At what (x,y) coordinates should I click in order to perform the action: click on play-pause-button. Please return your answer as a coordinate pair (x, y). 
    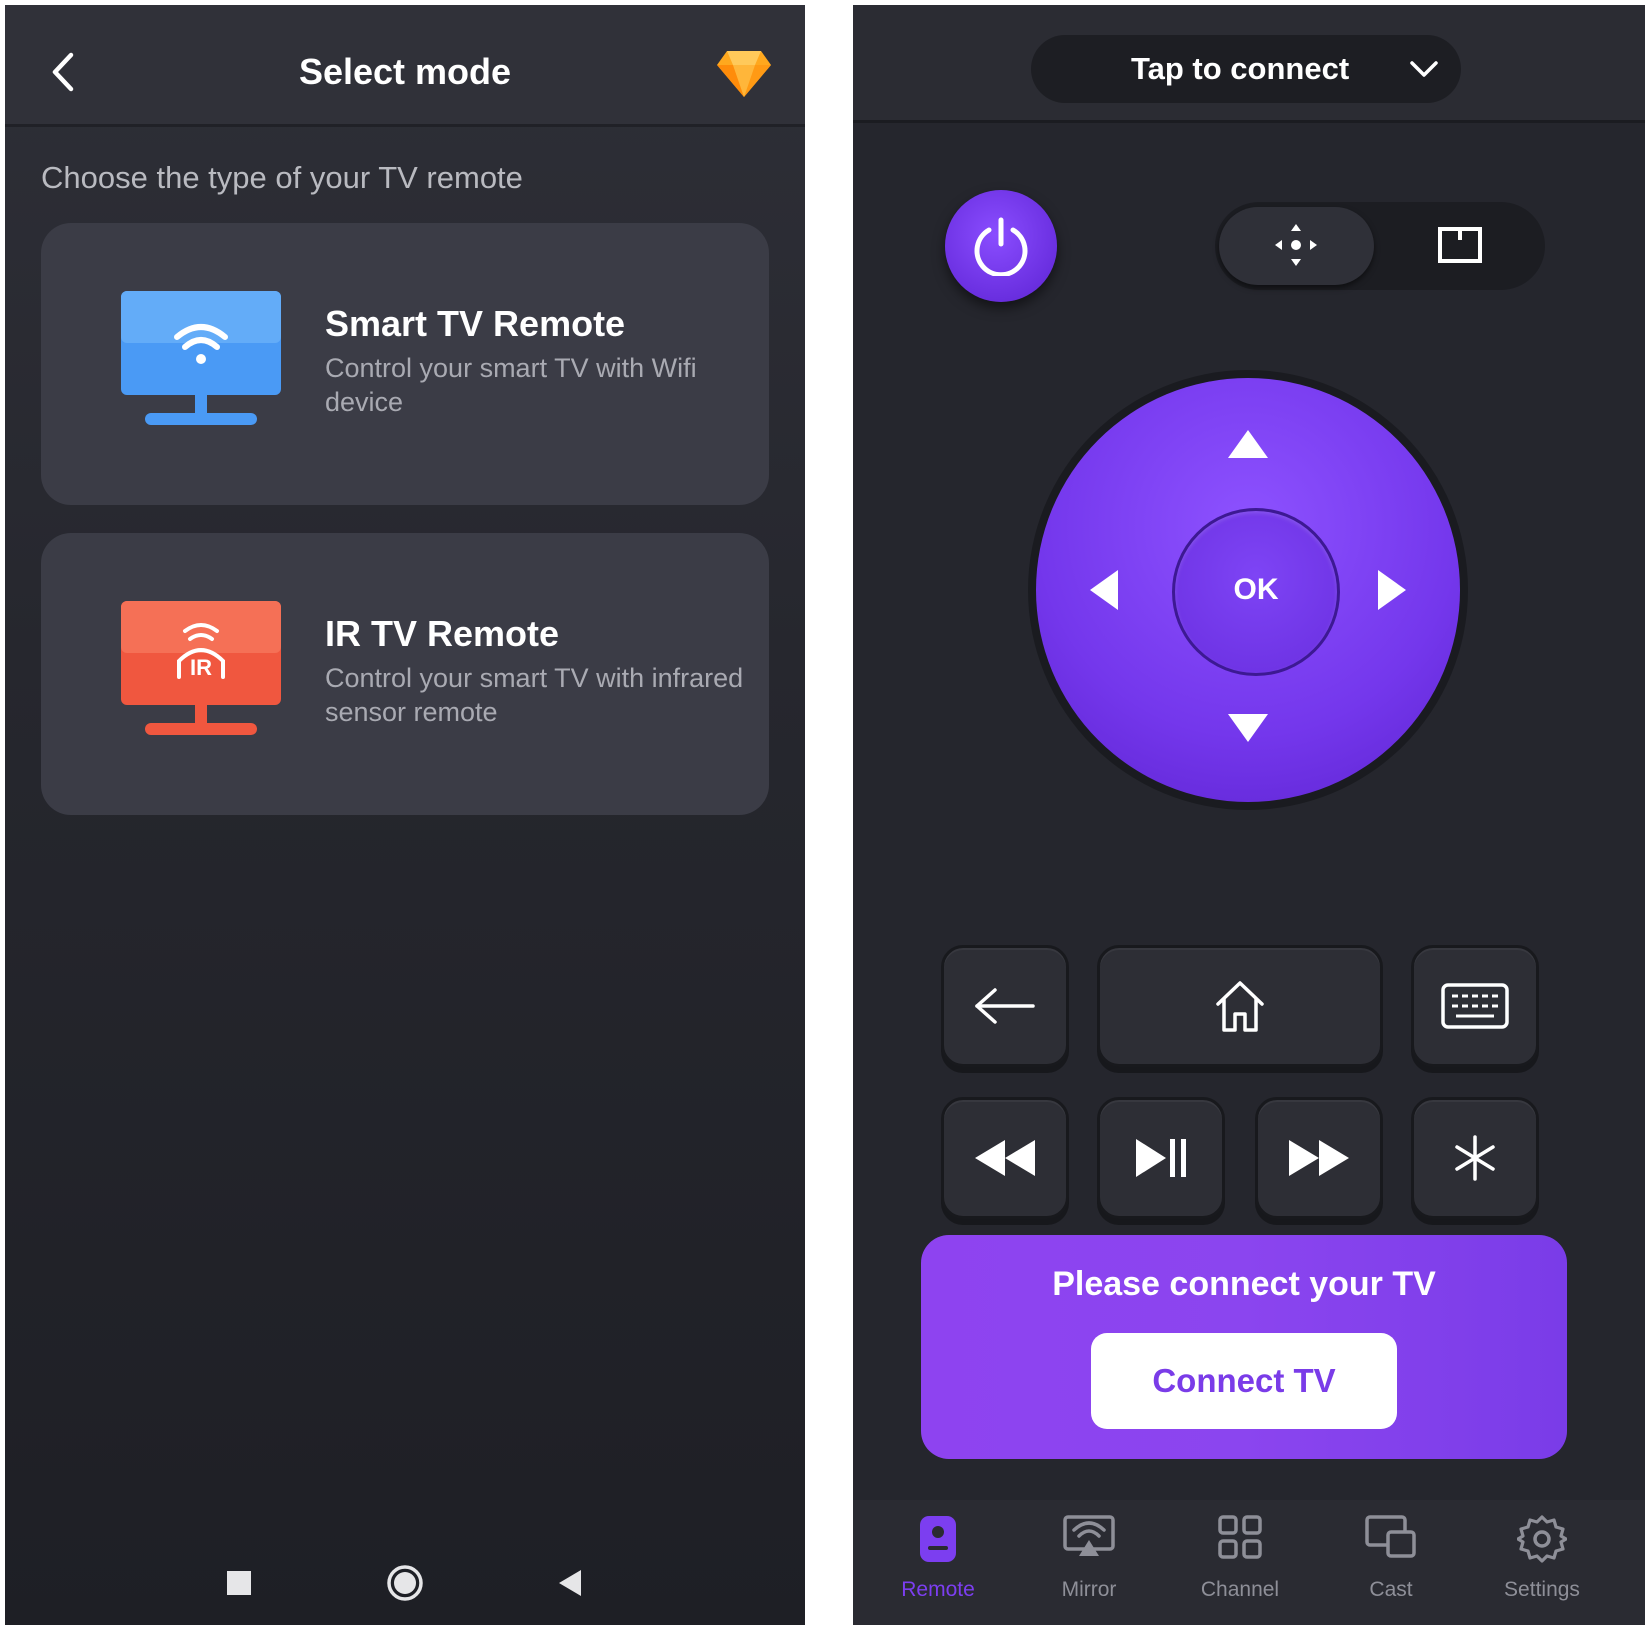
    Looking at the image, I should click on (1161, 1158).